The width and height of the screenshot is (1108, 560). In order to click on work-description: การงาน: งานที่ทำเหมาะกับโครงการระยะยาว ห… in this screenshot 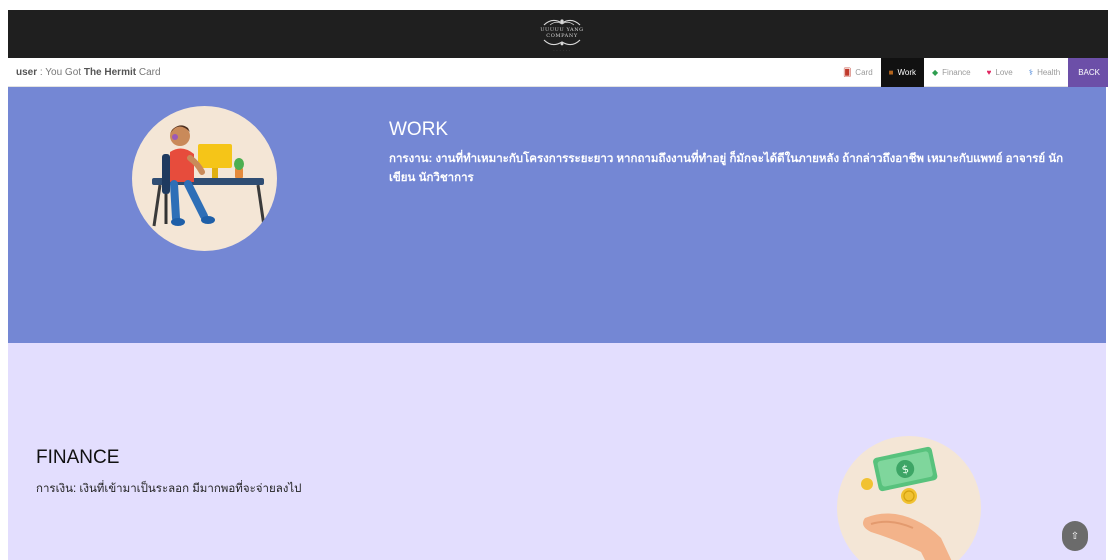, I will do `click(726, 168)`.